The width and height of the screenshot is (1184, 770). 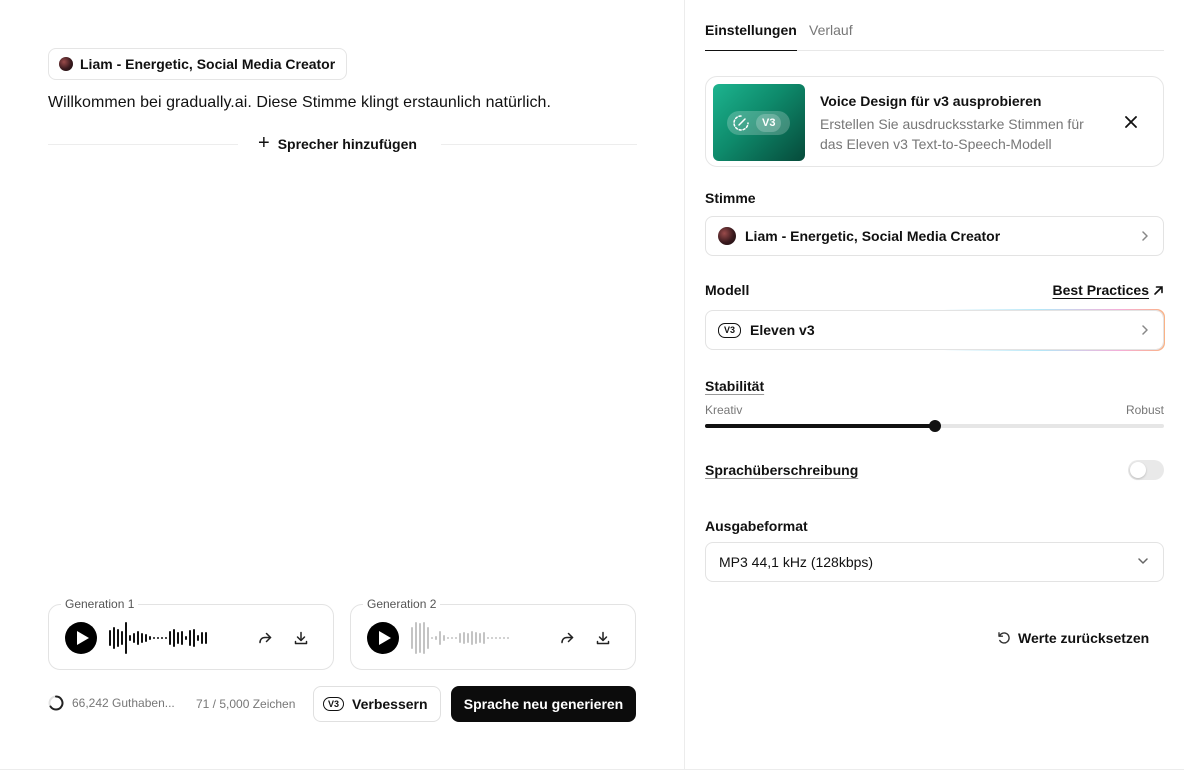 What do you see at coordinates (1158, 290) in the screenshot?
I see `external-link-icon` at bounding box center [1158, 290].